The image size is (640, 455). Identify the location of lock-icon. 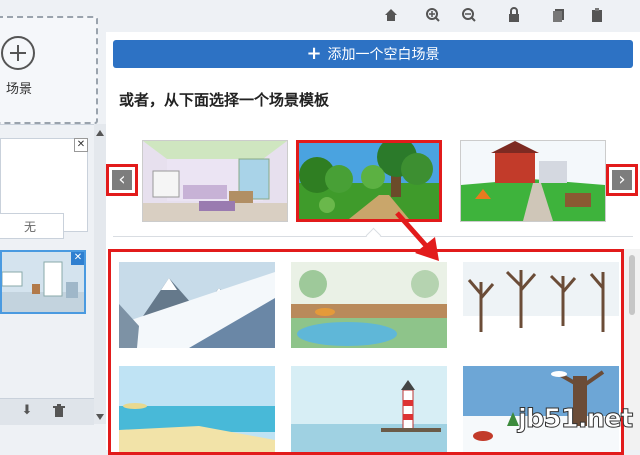
(514, 15).